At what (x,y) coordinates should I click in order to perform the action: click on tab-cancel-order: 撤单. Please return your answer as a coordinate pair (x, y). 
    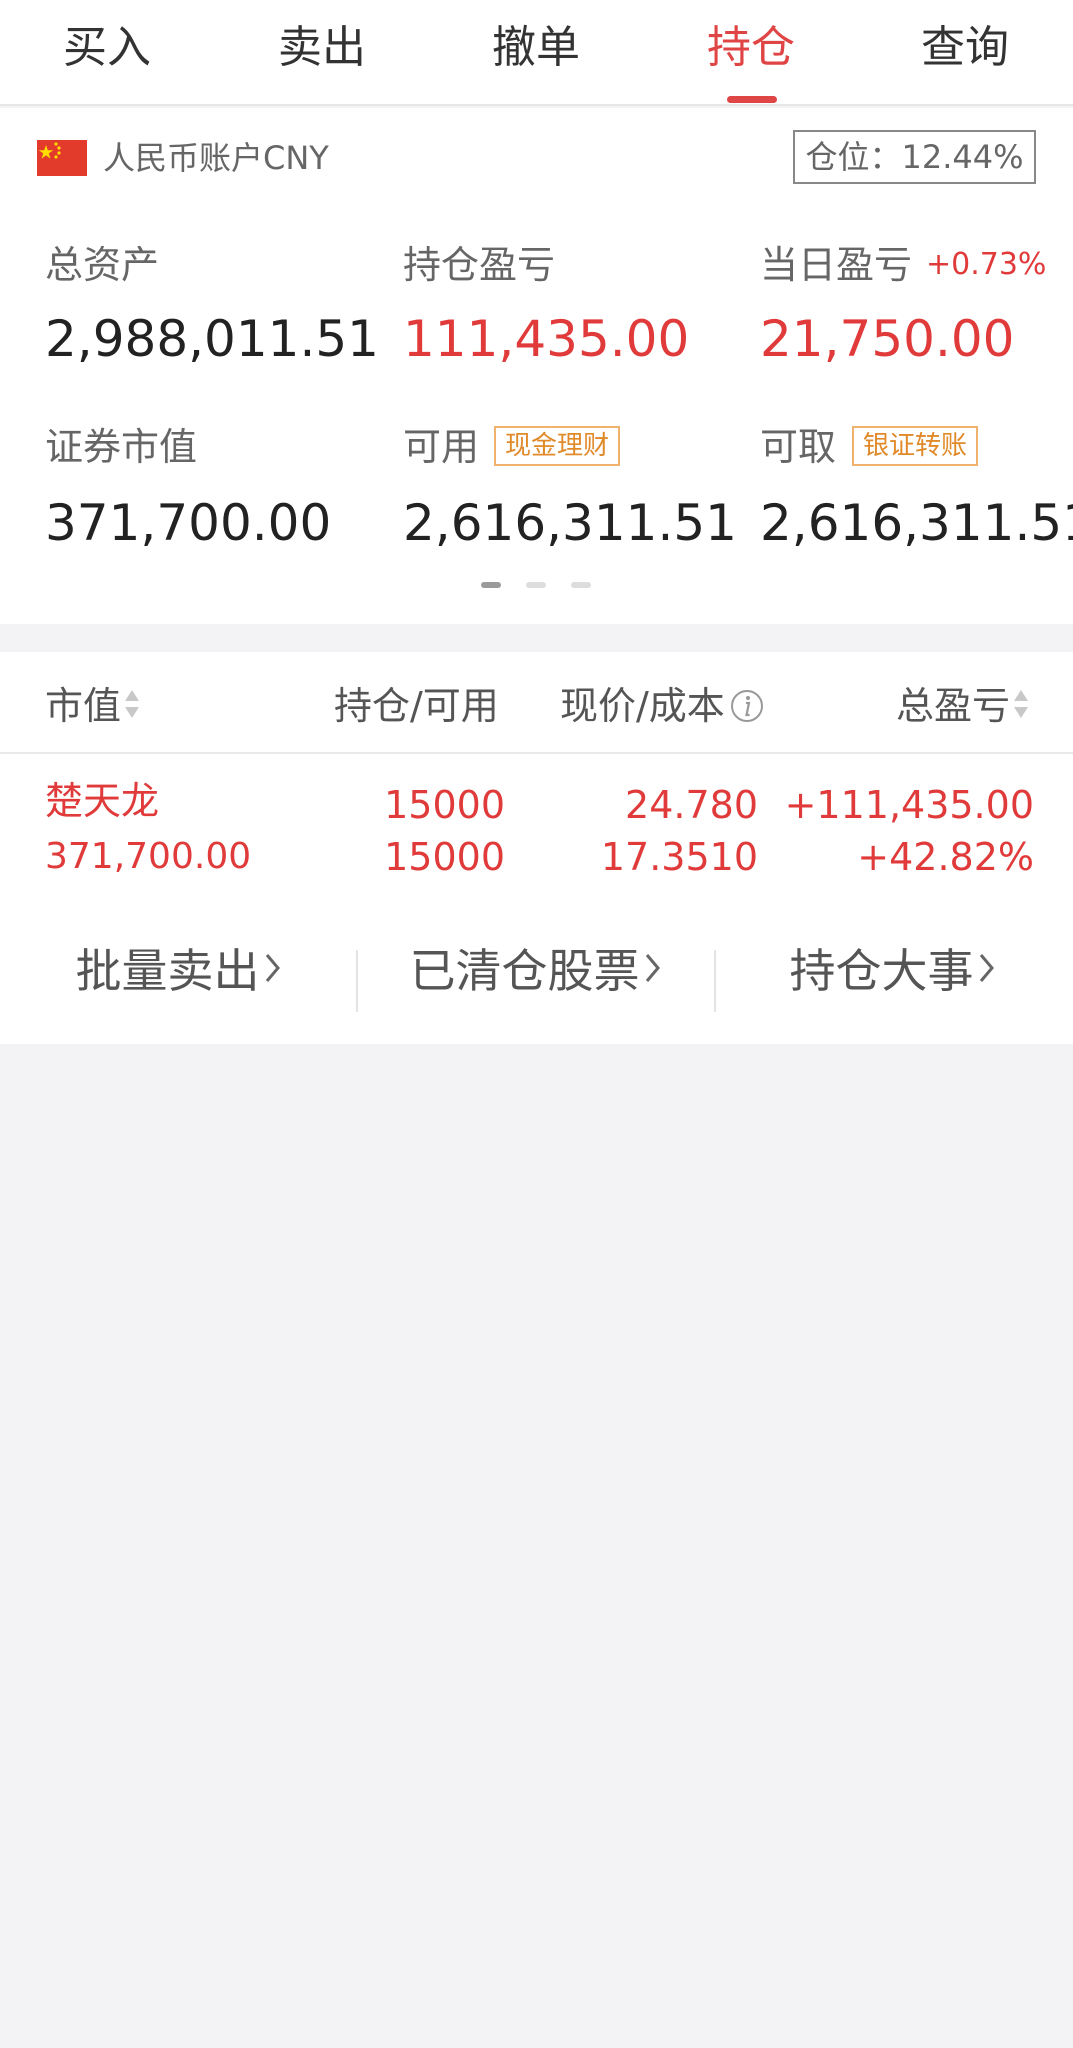
    Looking at the image, I should click on (536, 48).